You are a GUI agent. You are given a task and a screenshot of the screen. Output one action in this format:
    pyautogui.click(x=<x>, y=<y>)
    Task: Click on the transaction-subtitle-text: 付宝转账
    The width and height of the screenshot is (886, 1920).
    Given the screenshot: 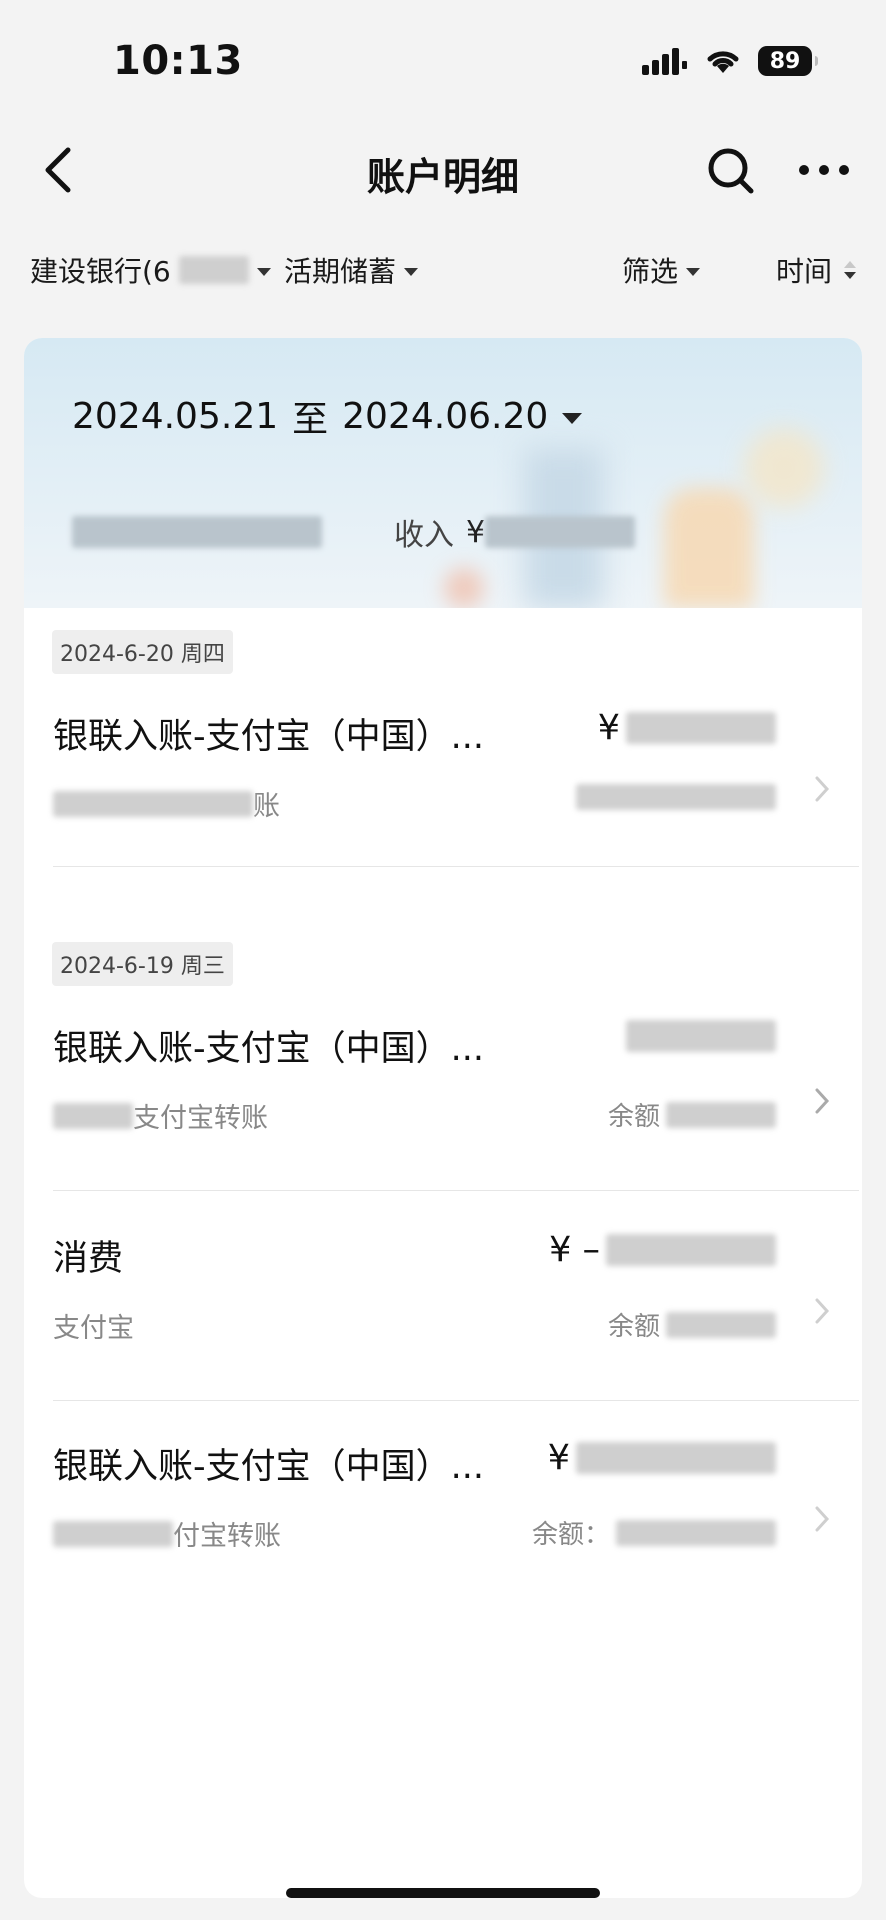 What is the action you would take?
    pyautogui.click(x=227, y=1536)
    